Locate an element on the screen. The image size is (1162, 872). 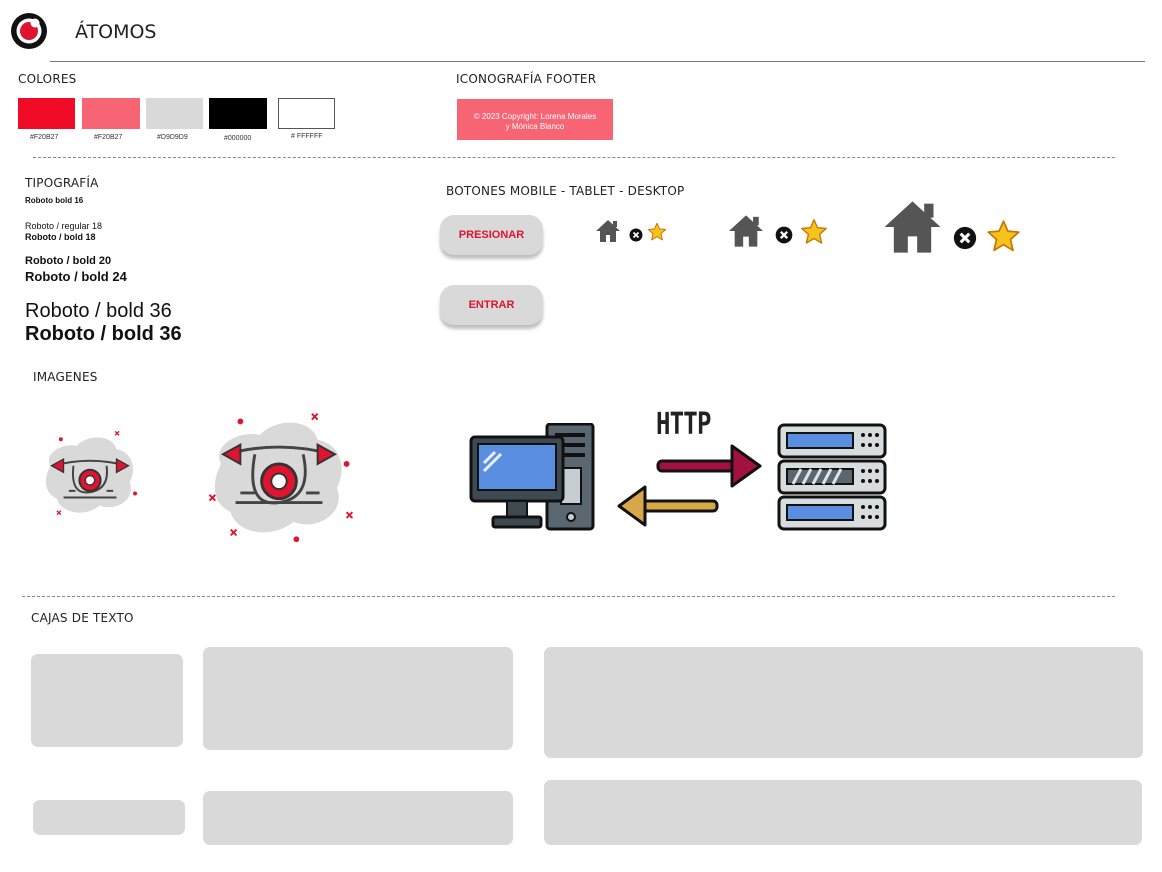
arrow-left-icon is located at coordinates (668, 506).